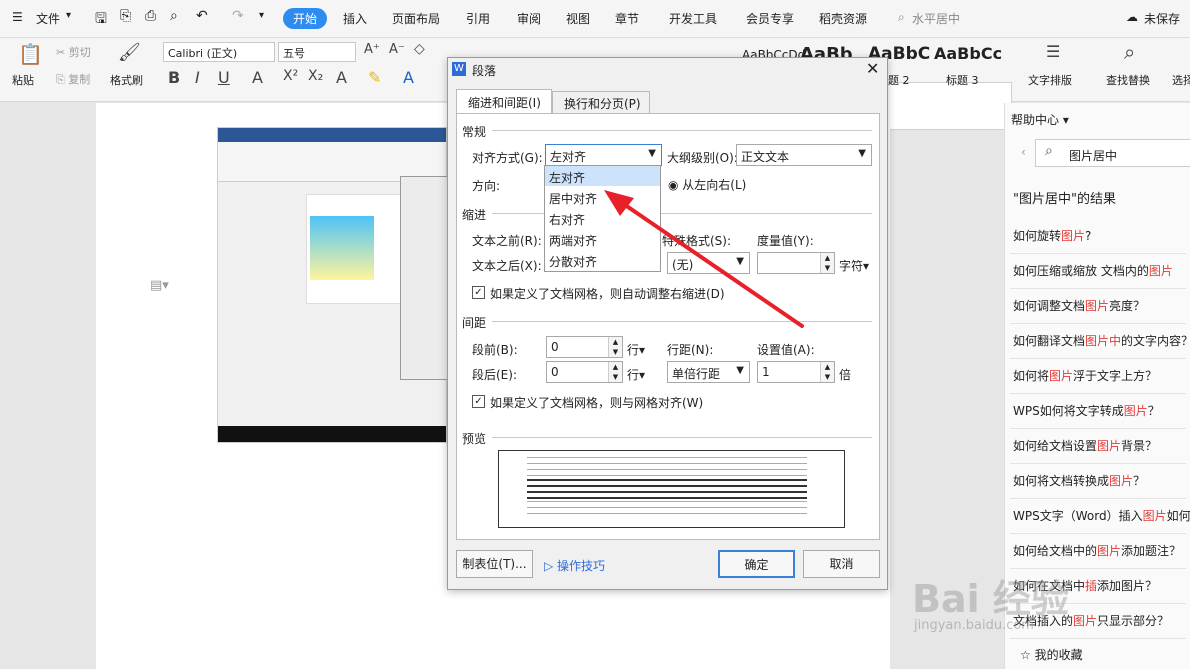 The width and height of the screenshot is (1190, 669). I want to click on wps-icon: W, so click(459, 69).